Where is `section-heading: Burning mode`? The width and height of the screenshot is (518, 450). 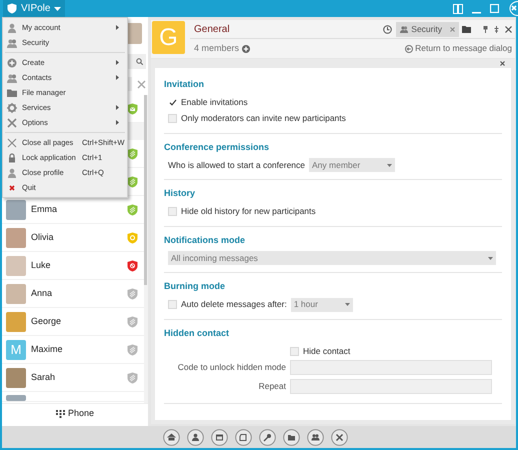 section-heading: Burning mode is located at coordinates (195, 286).